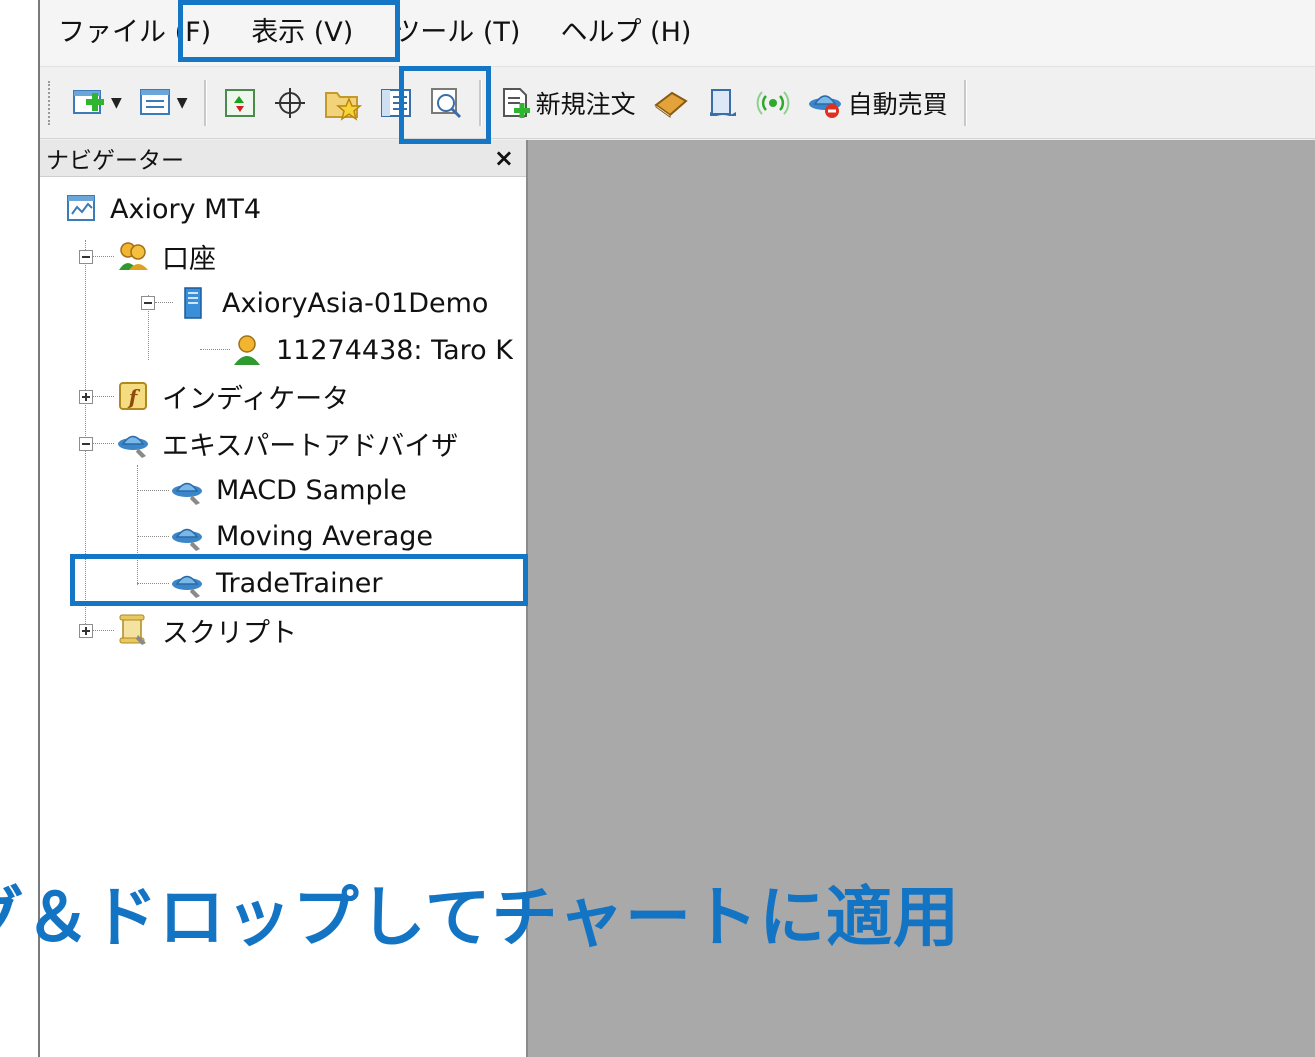  Describe the element at coordinates (310, 446) in the screenshot. I see `tree-label: エキスパートアドバイザ` at that location.